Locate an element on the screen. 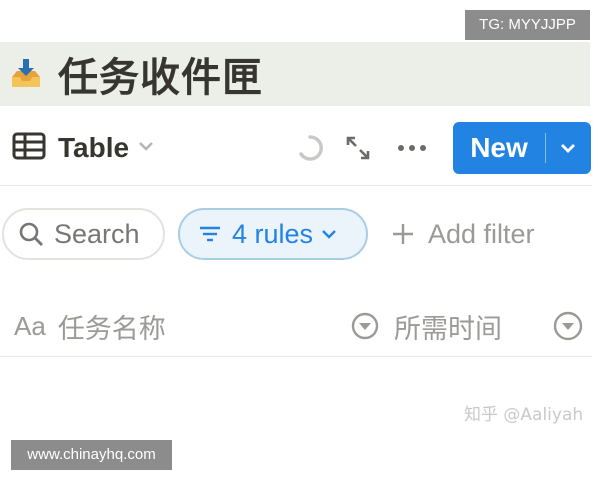 The height and width of the screenshot is (480, 600). column-header-task-name: Aa 任务名称 is located at coordinates (90, 326).